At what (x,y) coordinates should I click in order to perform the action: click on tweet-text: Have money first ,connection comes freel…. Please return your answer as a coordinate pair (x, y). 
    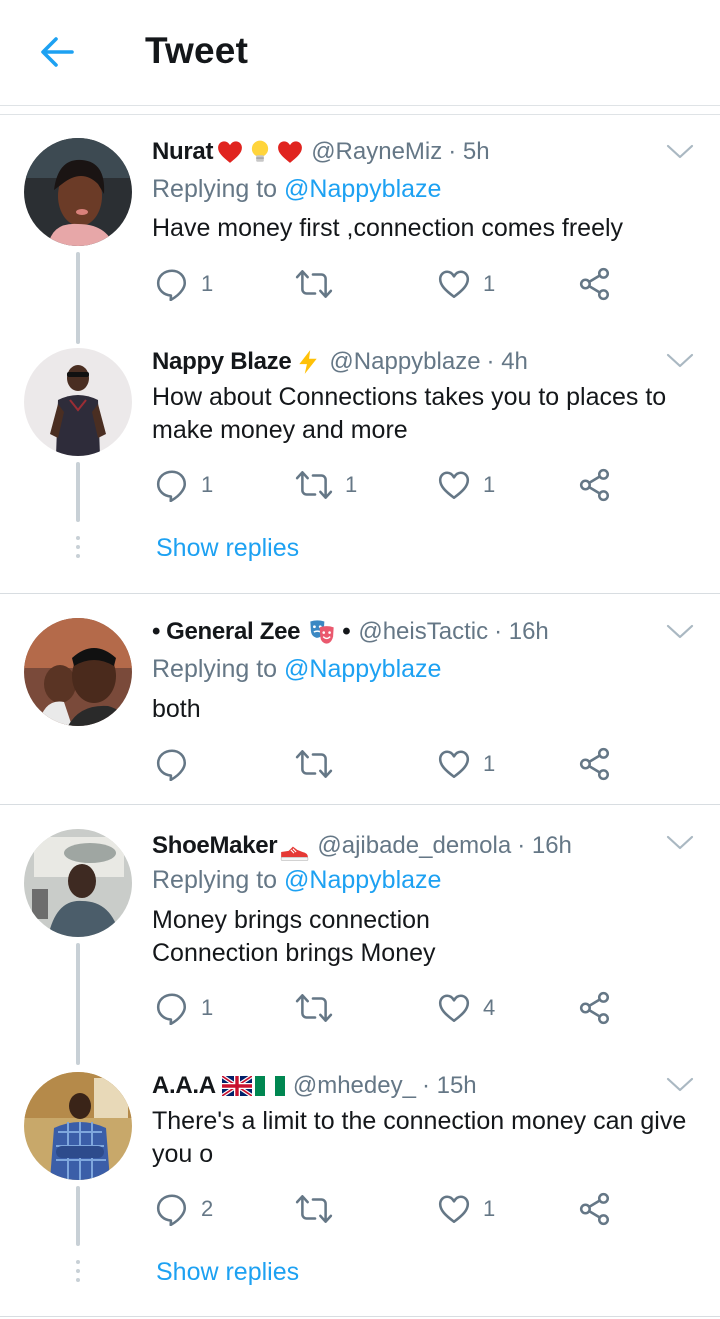
    Looking at the image, I should click on (388, 228).